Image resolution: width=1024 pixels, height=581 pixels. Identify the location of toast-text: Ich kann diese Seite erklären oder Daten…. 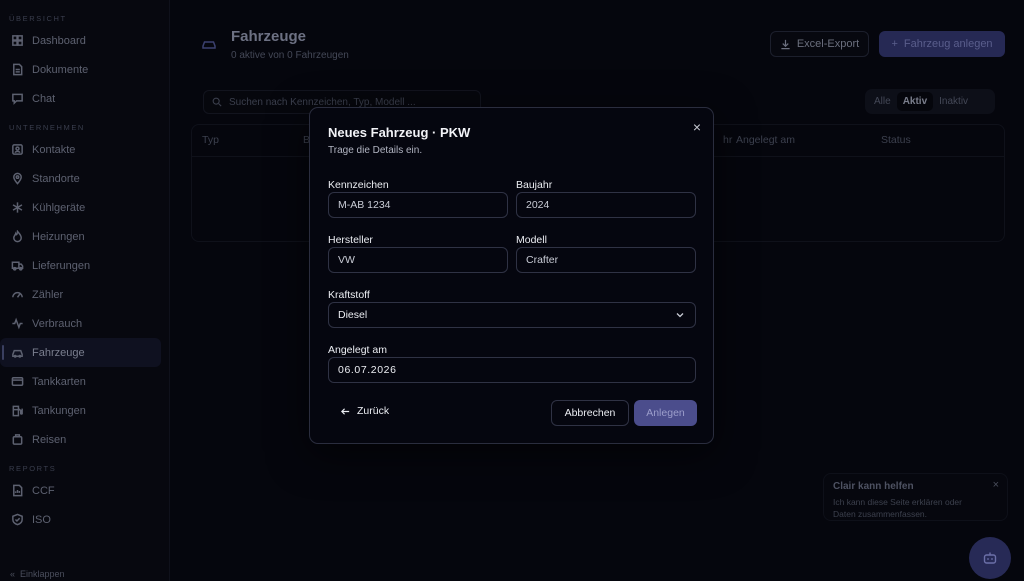
(897, 508).